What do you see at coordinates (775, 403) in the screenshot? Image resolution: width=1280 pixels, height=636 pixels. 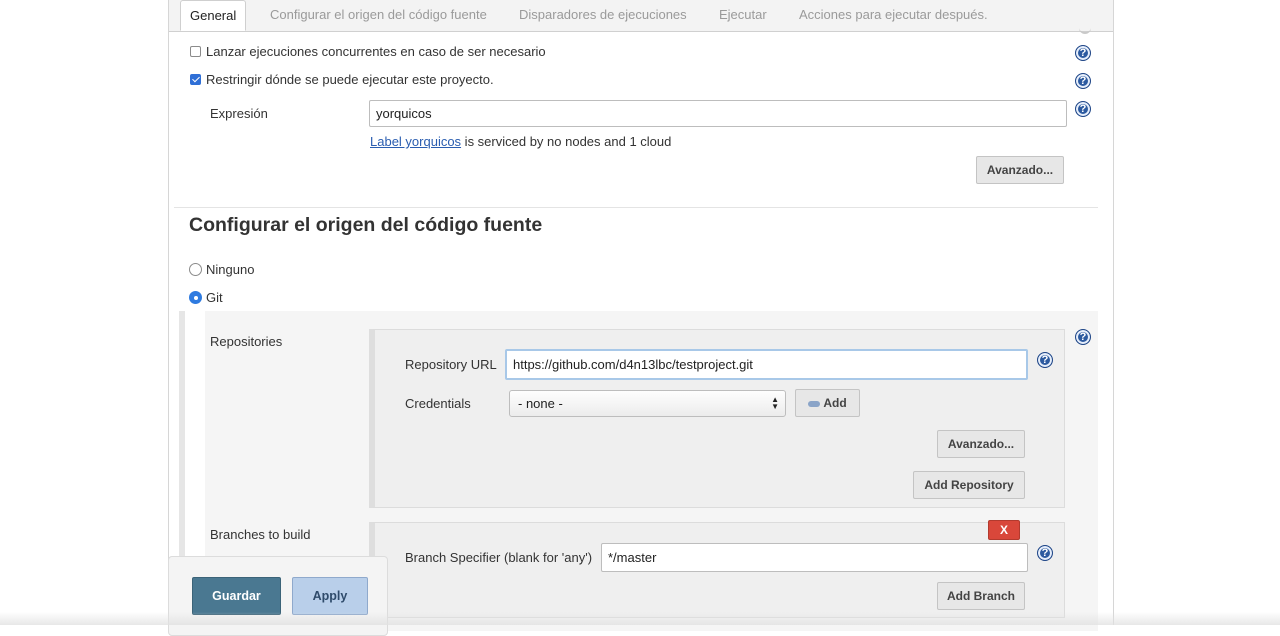 I see `select-arrows-icon: ▲ ▼` at bounding box center [775, 403].